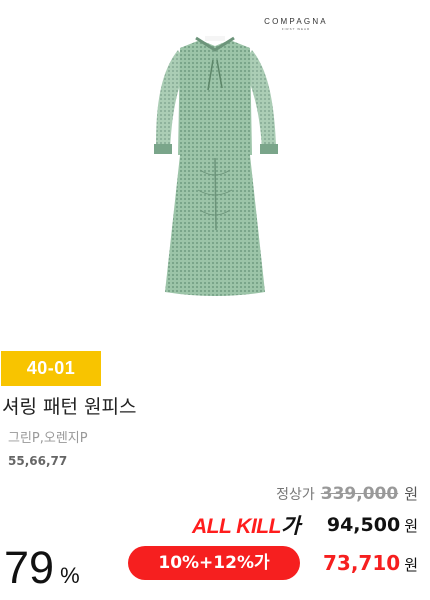 The height and width of the screenshot is (600, 430). Describe the element at coordinates (70, 575) in the screenshot. I see `percent-sign: %` at that location.